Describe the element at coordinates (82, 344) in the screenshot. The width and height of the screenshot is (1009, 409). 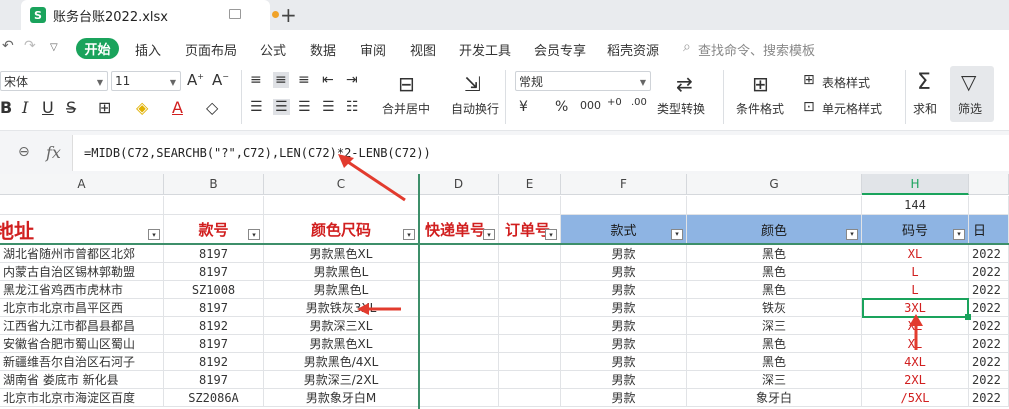
I see `cell-address: 安徽省合肥市蜀山区蜀山` at that location.